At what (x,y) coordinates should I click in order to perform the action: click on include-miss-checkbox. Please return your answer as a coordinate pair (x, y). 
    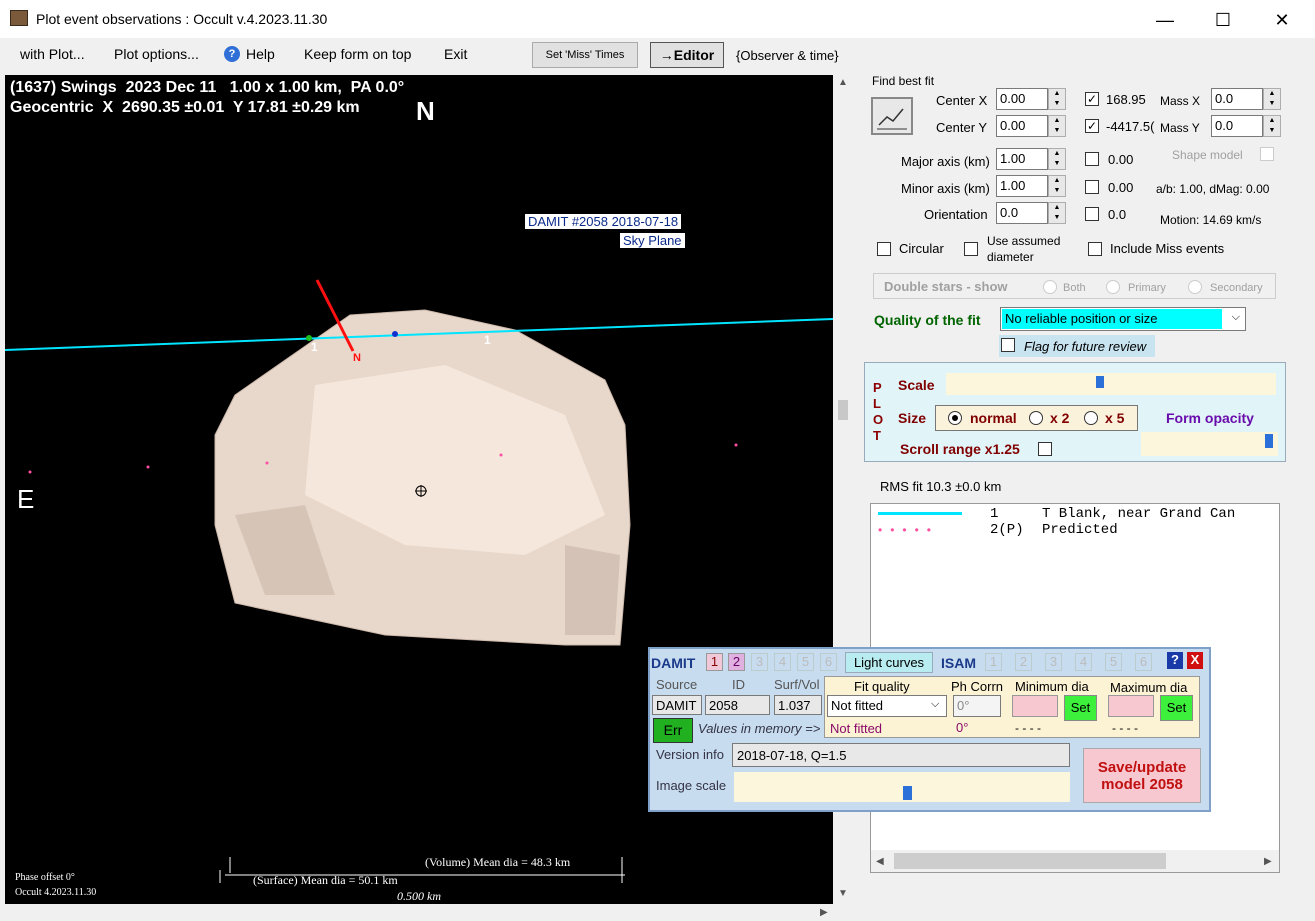
    Looking at the image, I should click on (1095, 249).